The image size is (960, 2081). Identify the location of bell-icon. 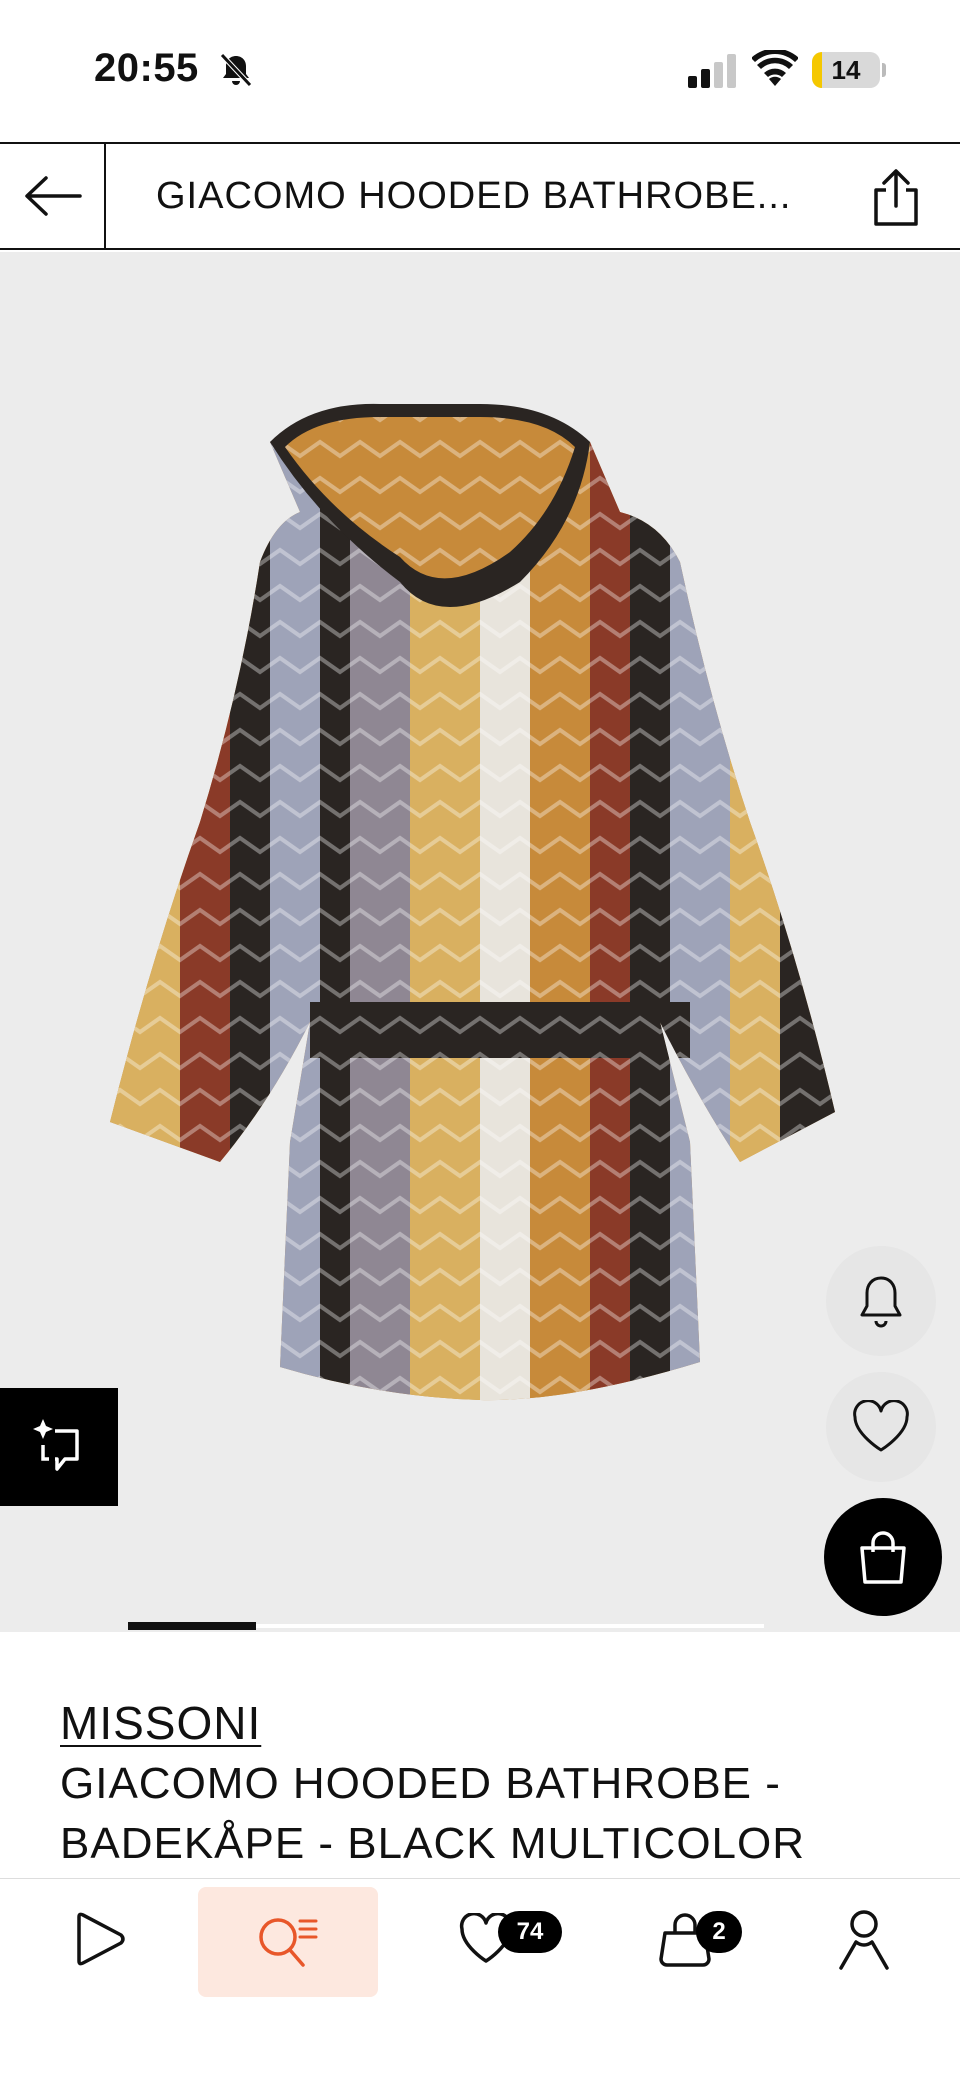
(881, 1302).